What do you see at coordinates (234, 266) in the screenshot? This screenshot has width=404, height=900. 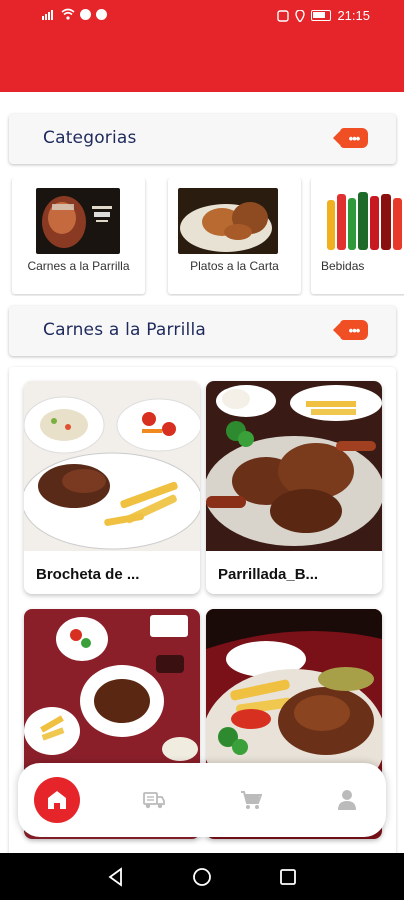 I see `category-label: Platos a la Carta` at bounding box center [234, 266].